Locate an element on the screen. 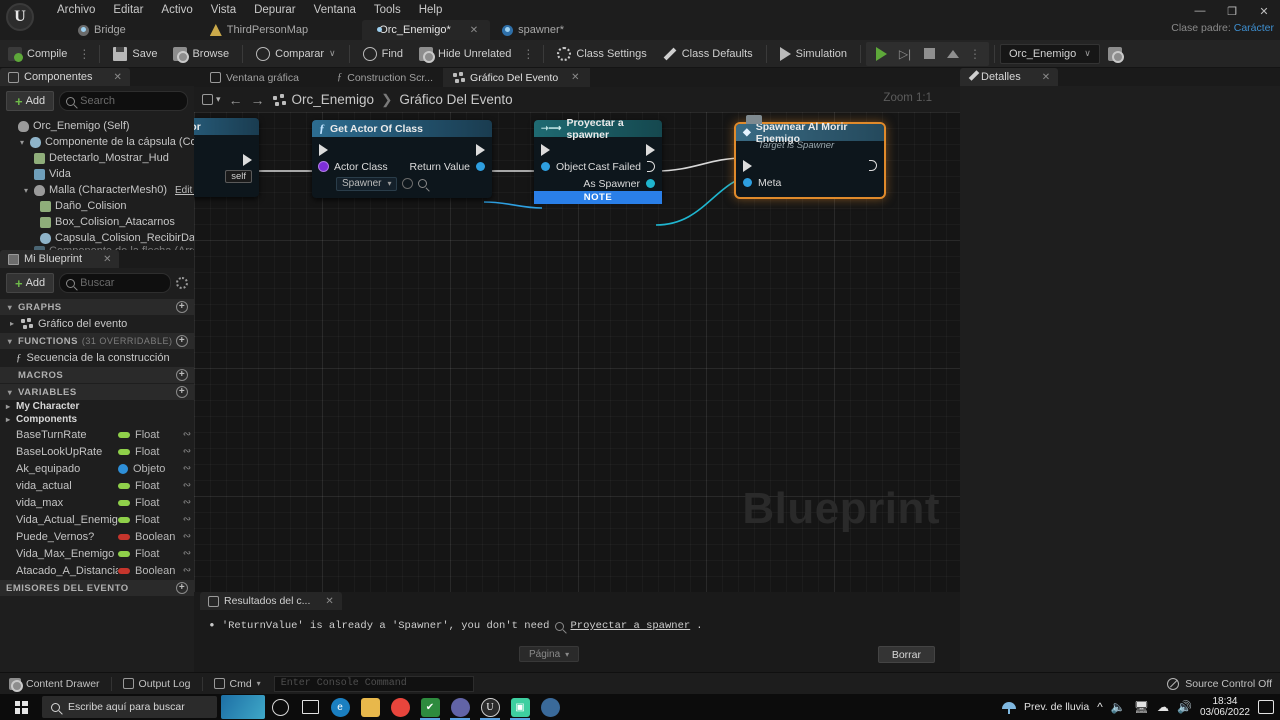 This screenshot has width=1280, height=720. cortana-button is located at coordinates (280, 707).